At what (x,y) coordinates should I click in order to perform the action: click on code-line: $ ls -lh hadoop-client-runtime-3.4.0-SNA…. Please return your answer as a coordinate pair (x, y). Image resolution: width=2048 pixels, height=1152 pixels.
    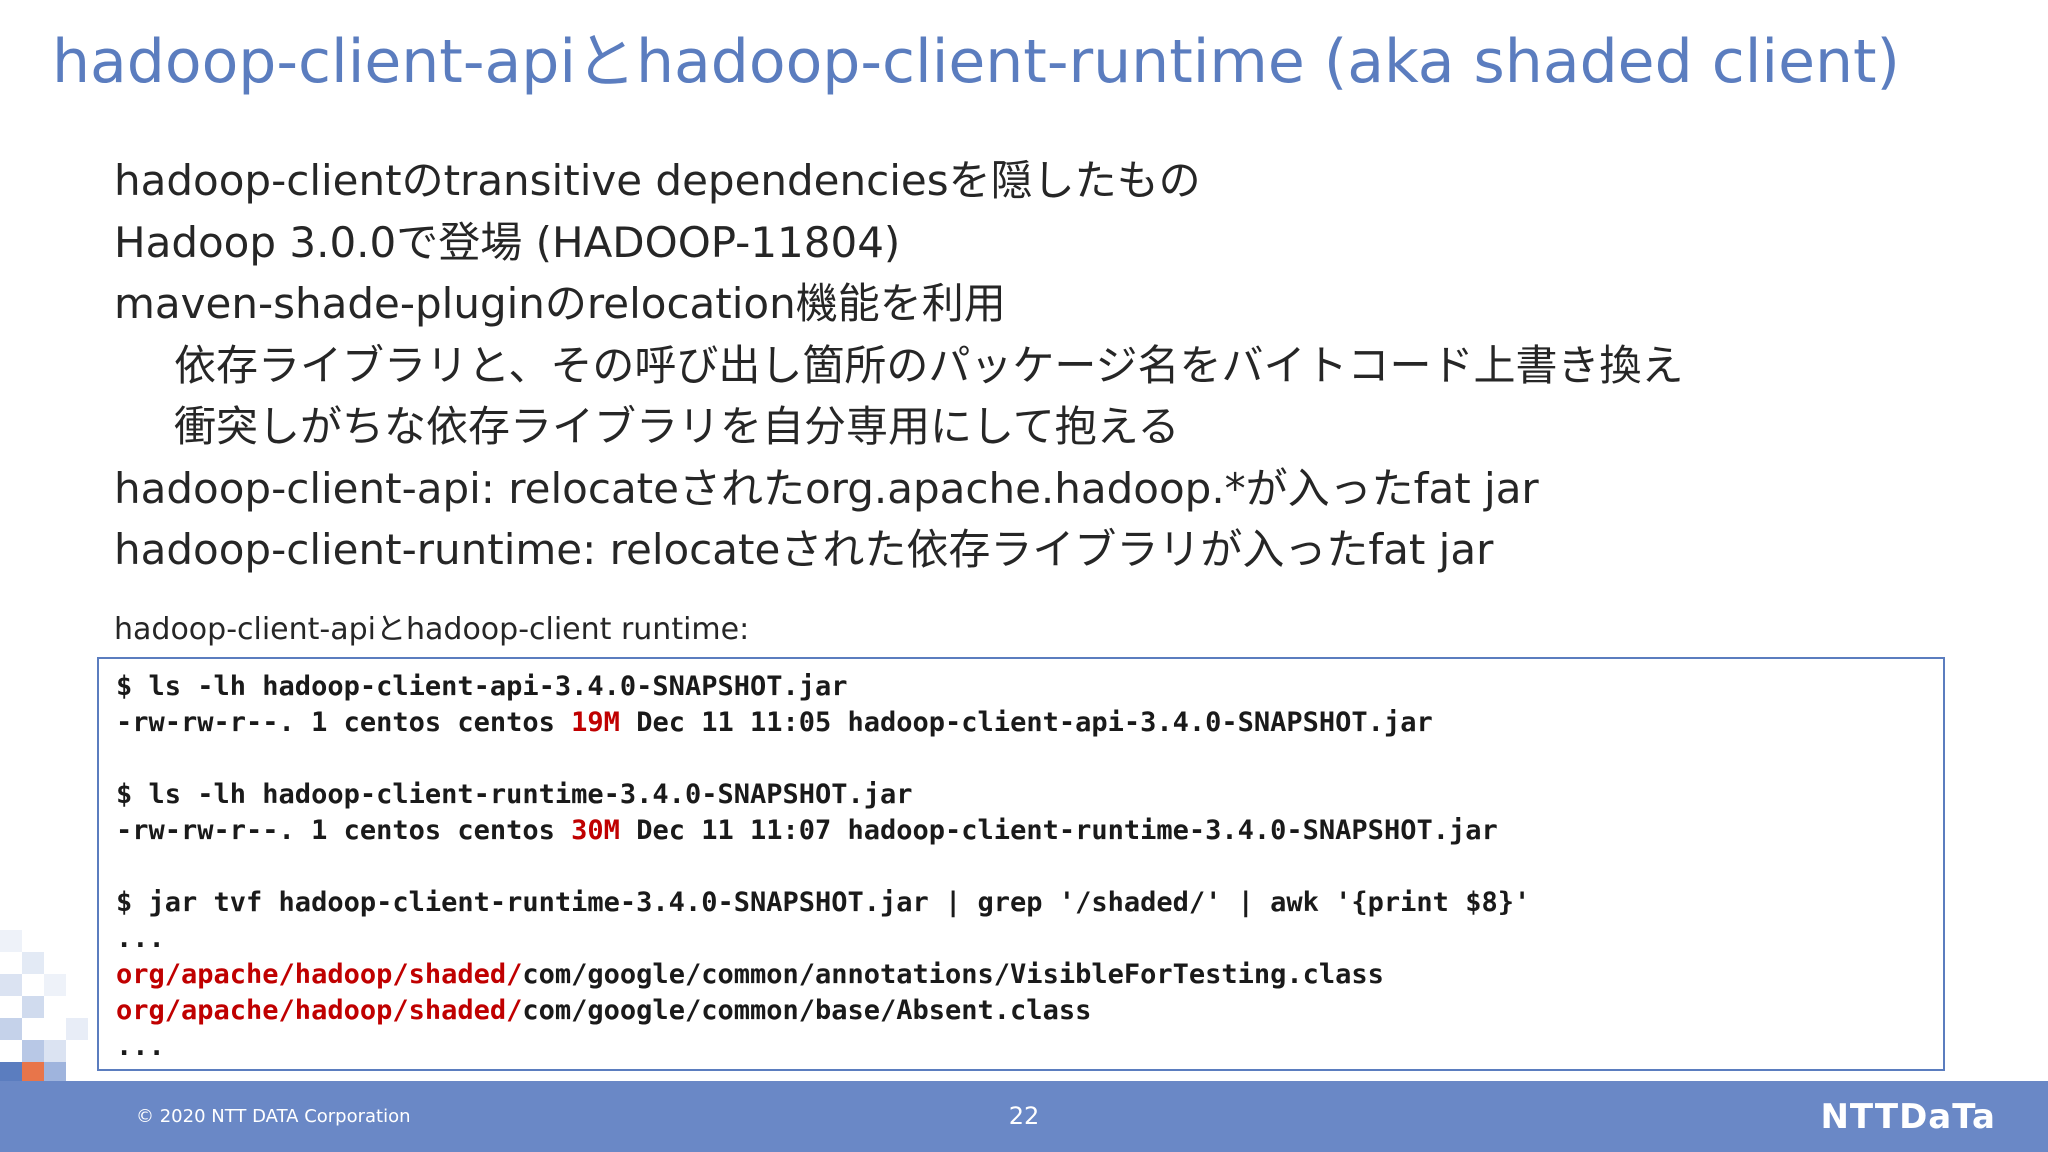
    Looking at the image, I should click on (514, 794).